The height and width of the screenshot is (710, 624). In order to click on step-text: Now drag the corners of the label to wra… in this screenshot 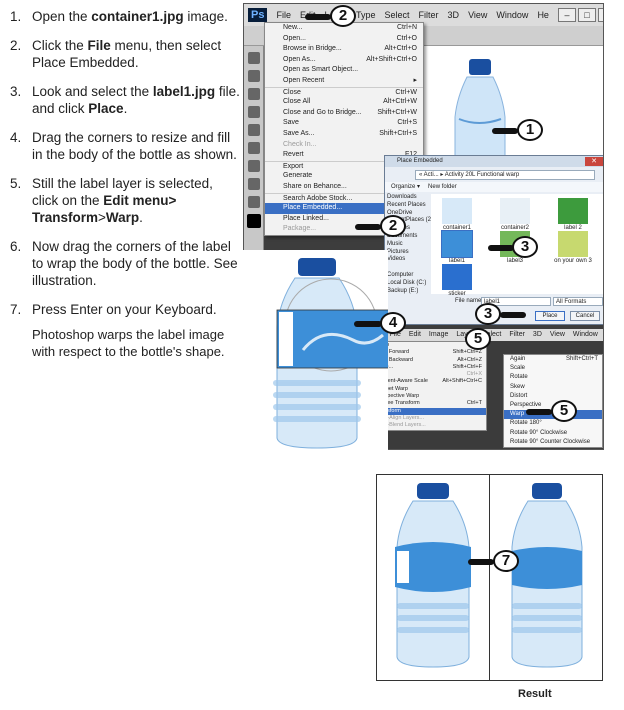, I will do `click(135, 263)`.